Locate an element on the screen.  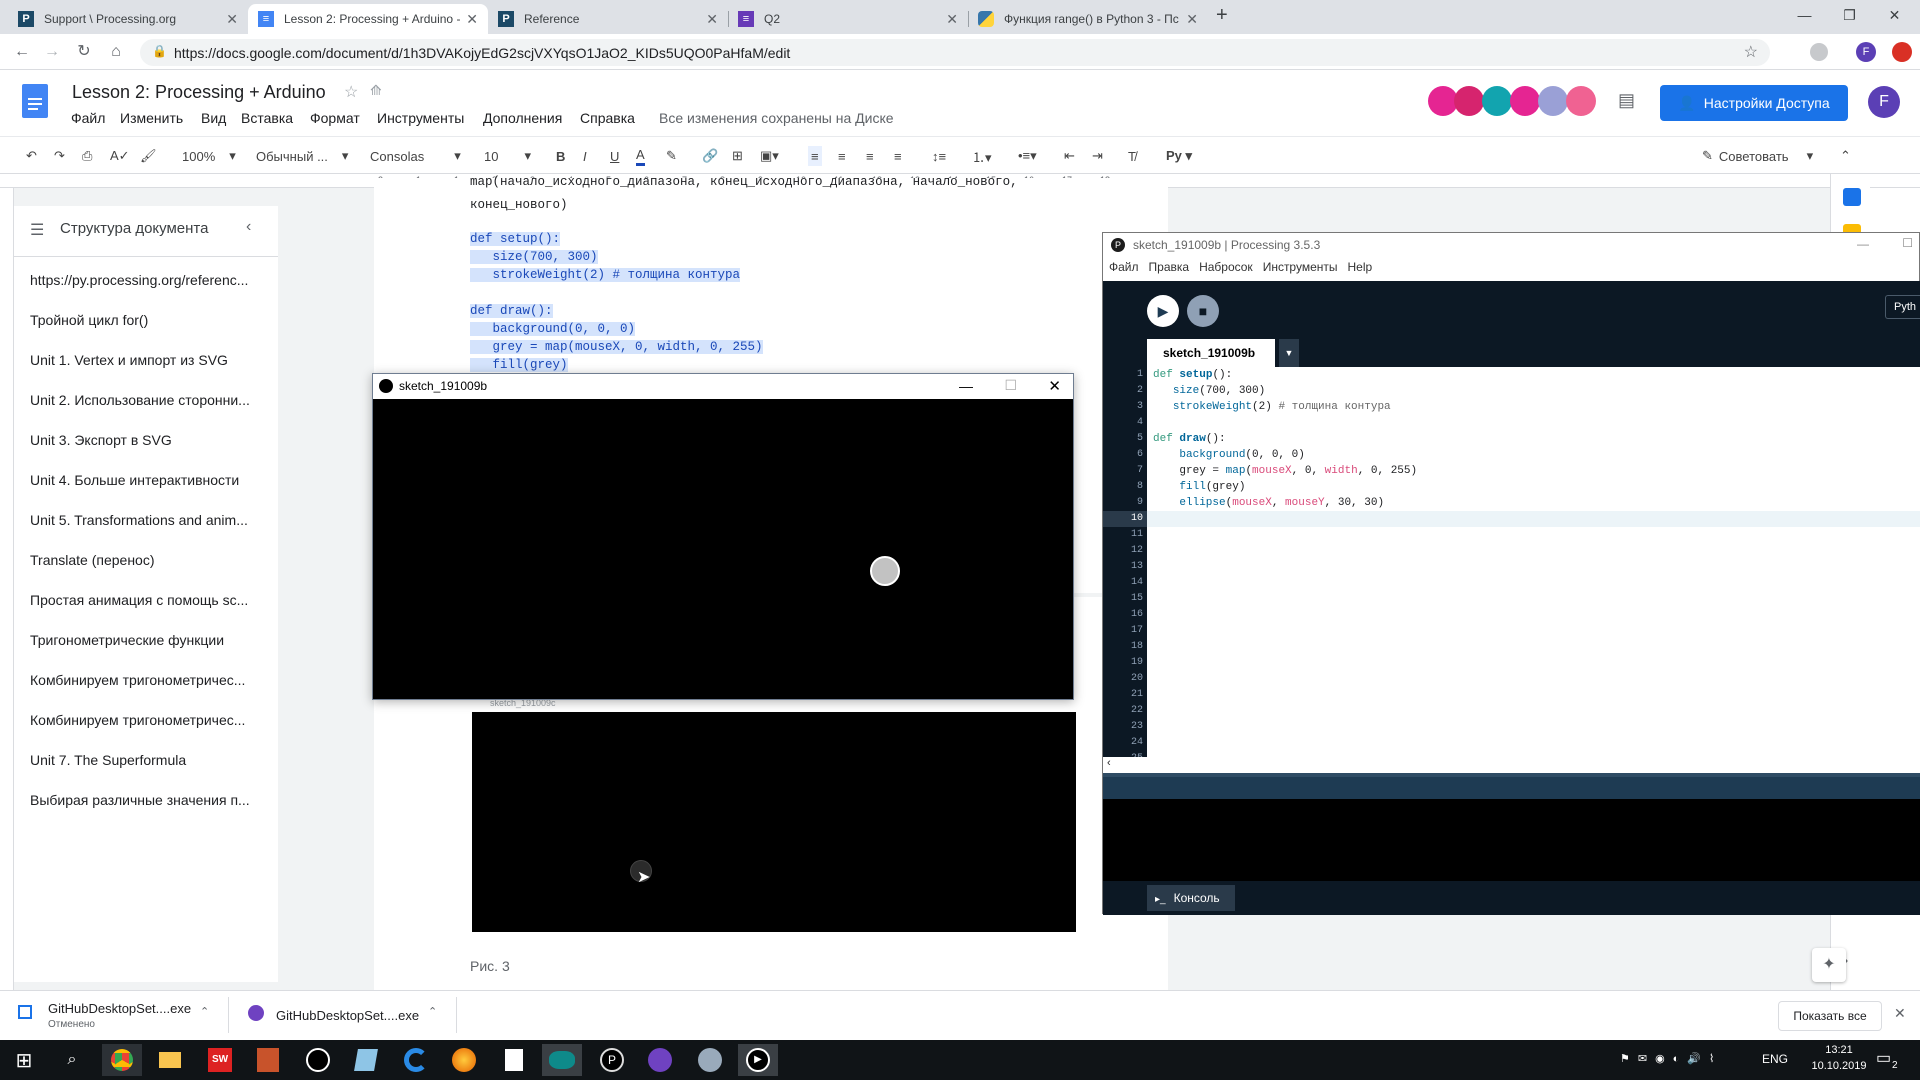
inkscape-icon is located at coordinates (318, 1060).